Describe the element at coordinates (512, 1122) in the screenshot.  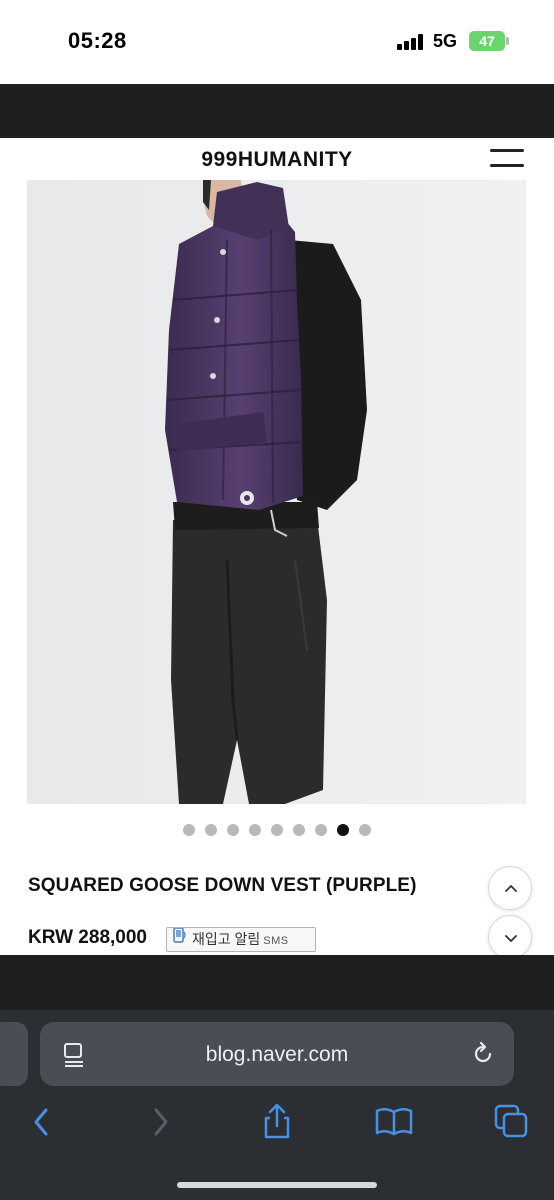
I see `tabs-icon` at that location.